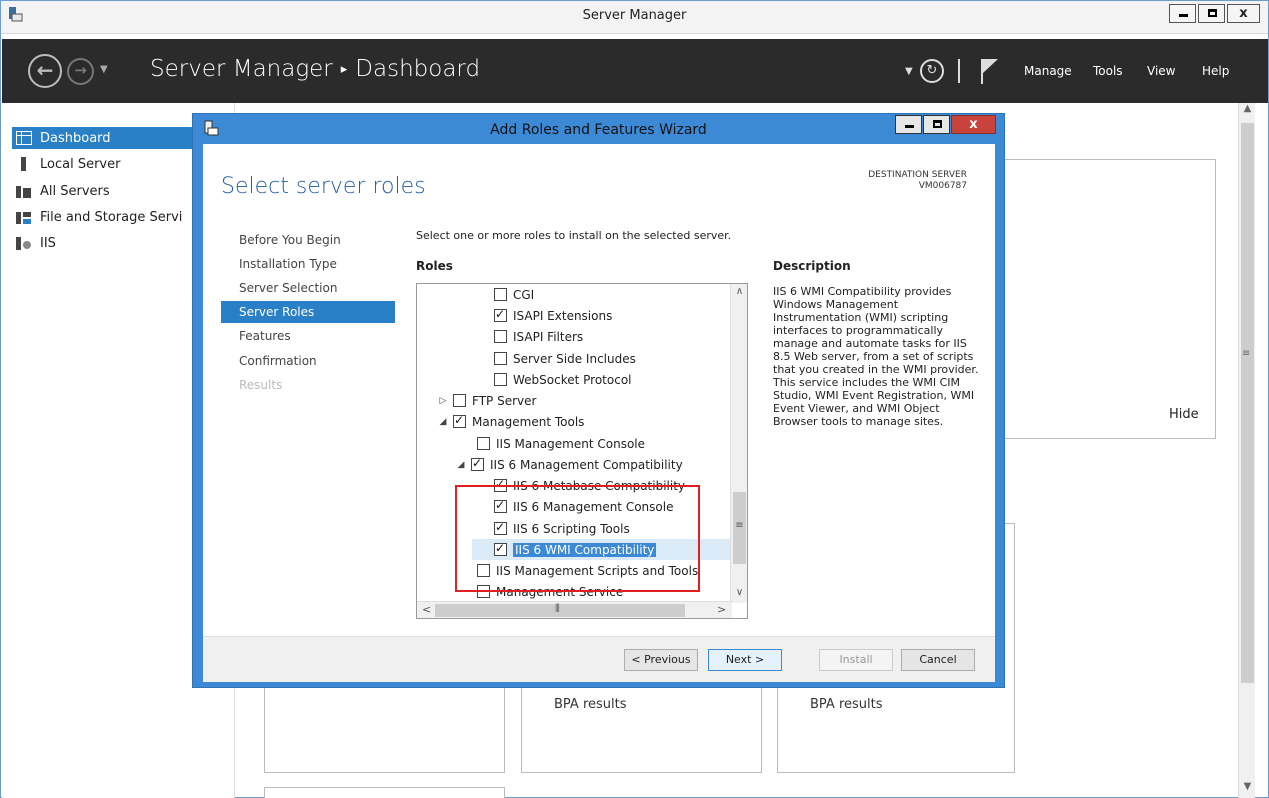 The image size is (1269, 798). What do you see at coordinates (571, 528) in the screenshot?
I see `role-label: IIS 6 Scripting Tools` at bounding box center [571, 528].